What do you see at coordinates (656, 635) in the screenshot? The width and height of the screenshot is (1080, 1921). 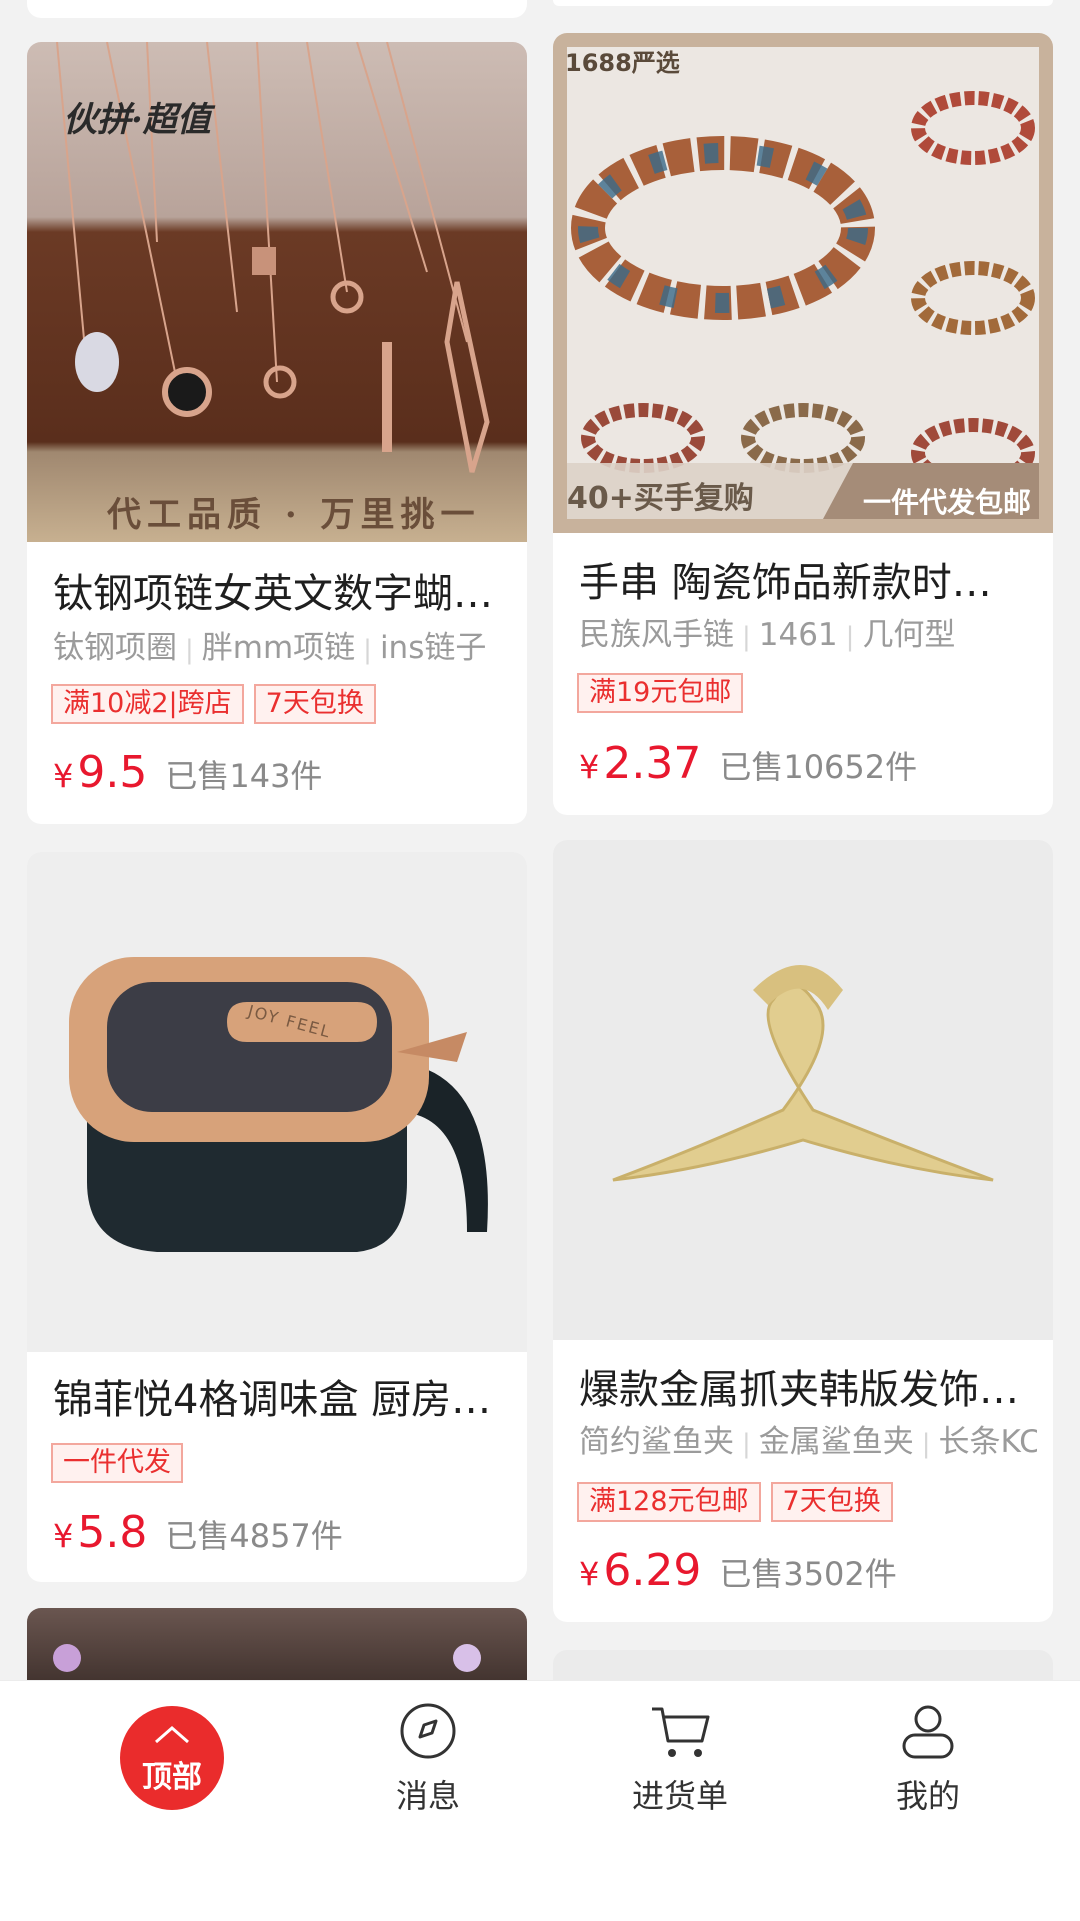 I see `tag: 民族风手链` at bounding box center [656, 635].